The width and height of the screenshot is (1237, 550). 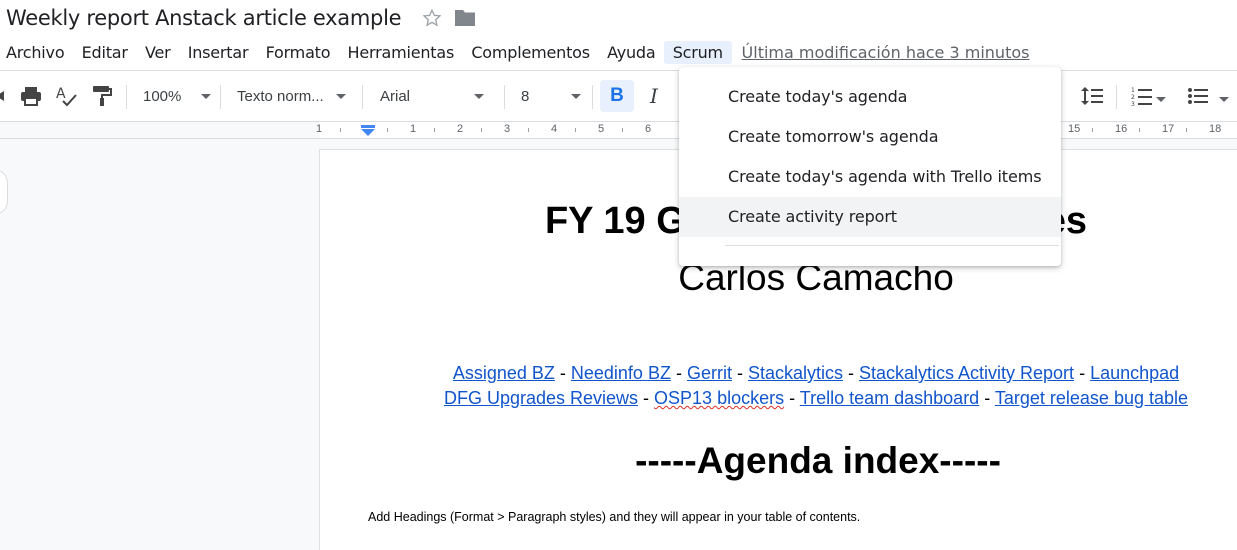 What do you see at coordinates (1133, 97) in the screenshot?
I see `svg-text: 2` at bounding box center [1133, 97].